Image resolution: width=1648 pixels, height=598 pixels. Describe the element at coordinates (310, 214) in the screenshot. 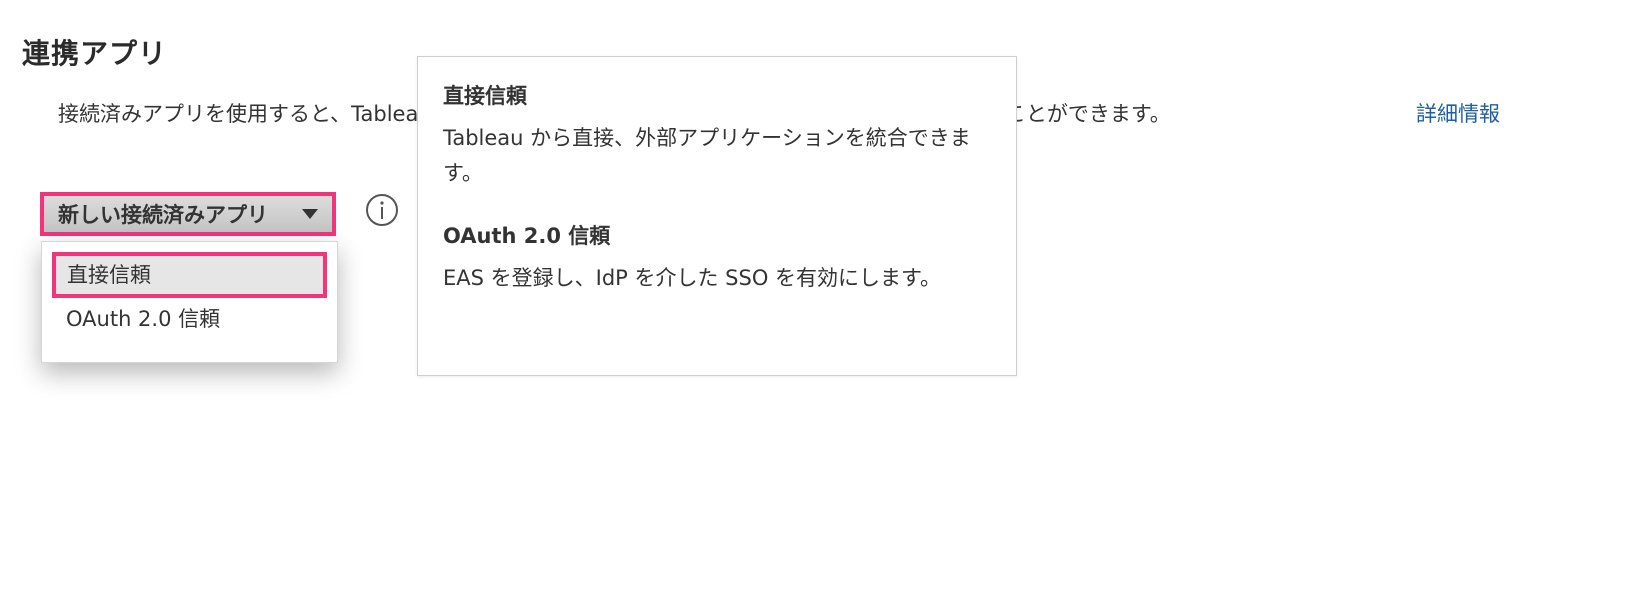

I see `caret-down-icon` at that location.